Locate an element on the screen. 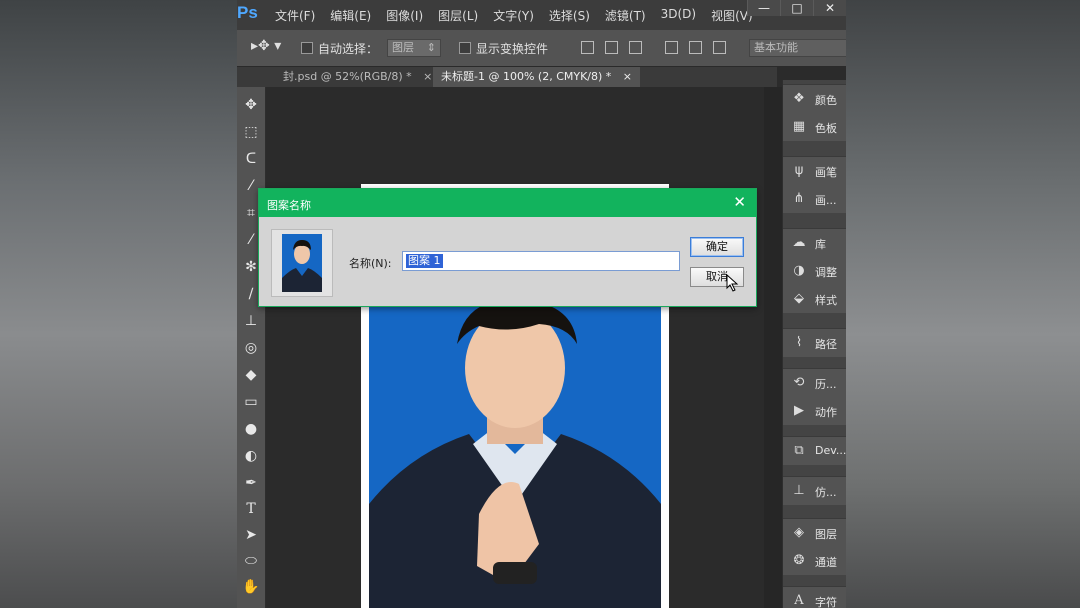 The image size is (1080, 608). pen-tool-icon: ✒ is located at coordinates (251, 483).